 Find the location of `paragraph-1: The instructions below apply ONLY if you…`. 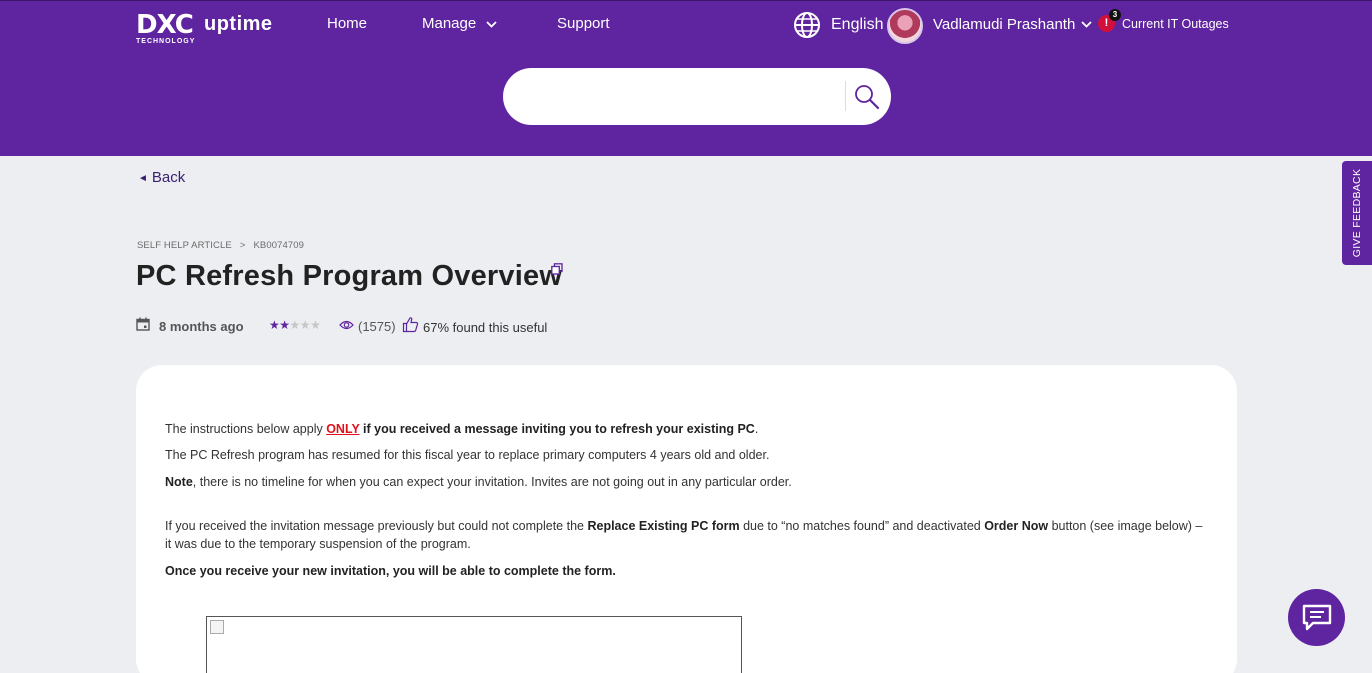

paragraph-1: The instructions below apply ONLY if you… is located at coordinates (461, 429).